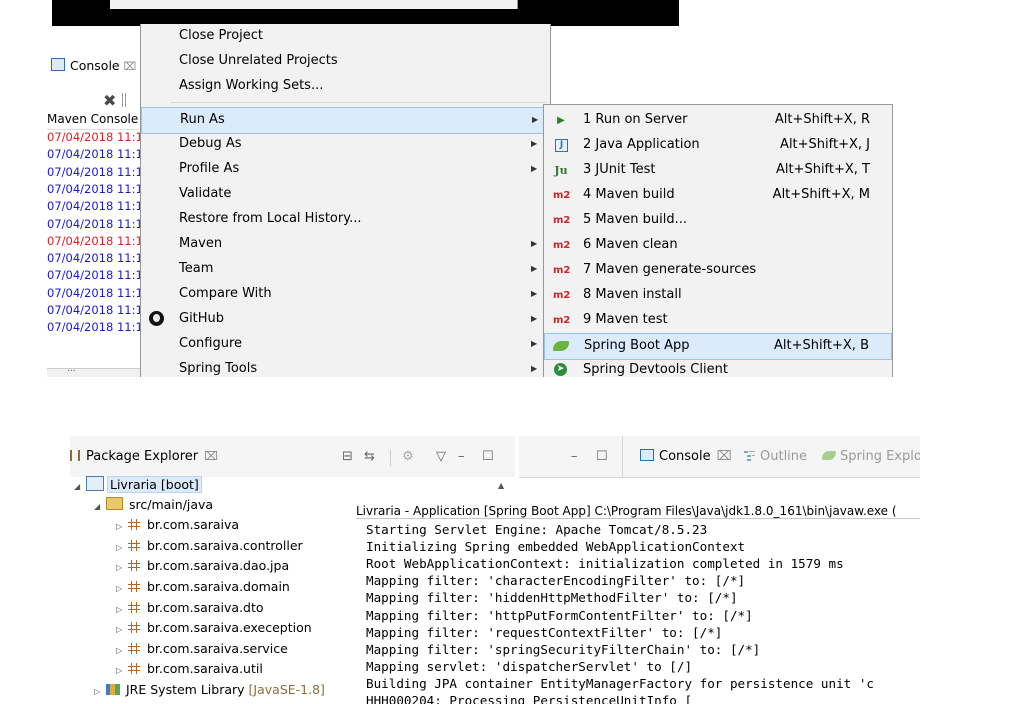 Image resolution: width=1024 pixels, height=704 pixels. What do you see at coordinates (171, 504) in the screenshot?
I see `tree-item-label: src/main/java` at bounding box center [171, 504].